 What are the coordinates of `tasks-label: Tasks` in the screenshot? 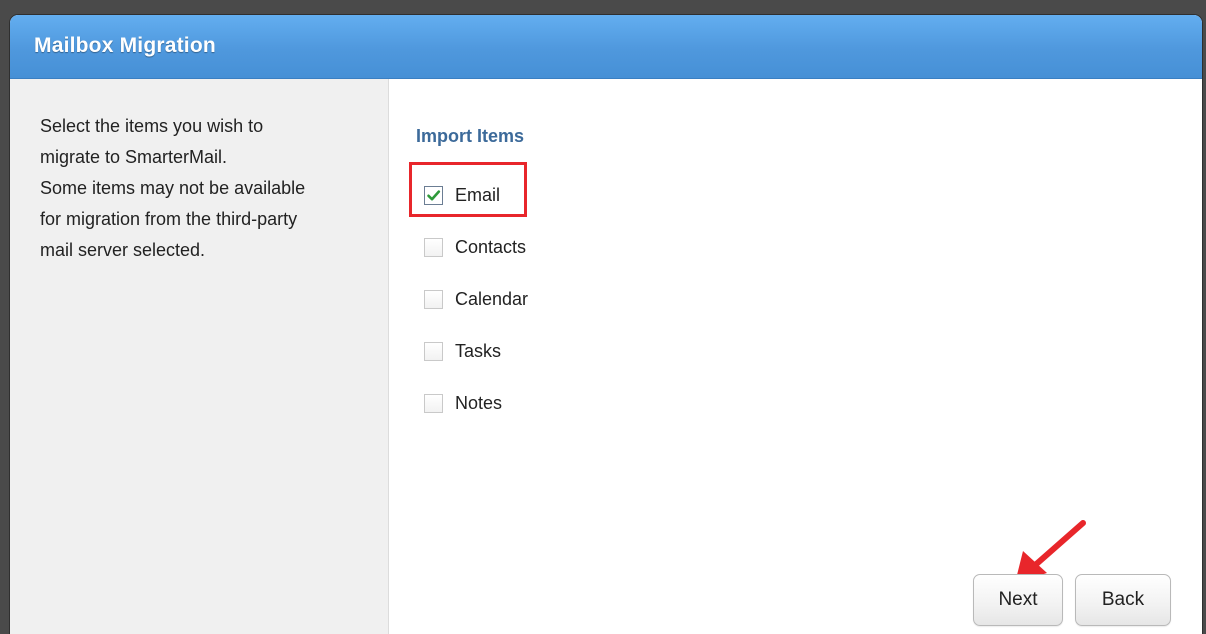 It's located at (478, 350).